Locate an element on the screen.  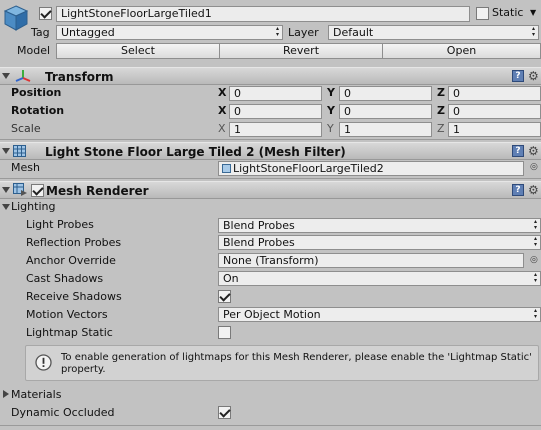
materials-foldout-icon is located at coordinates (6, 394).